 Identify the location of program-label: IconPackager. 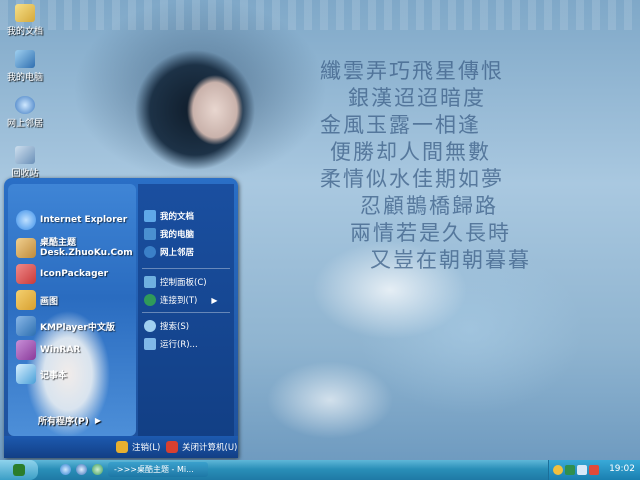
(74, 274).